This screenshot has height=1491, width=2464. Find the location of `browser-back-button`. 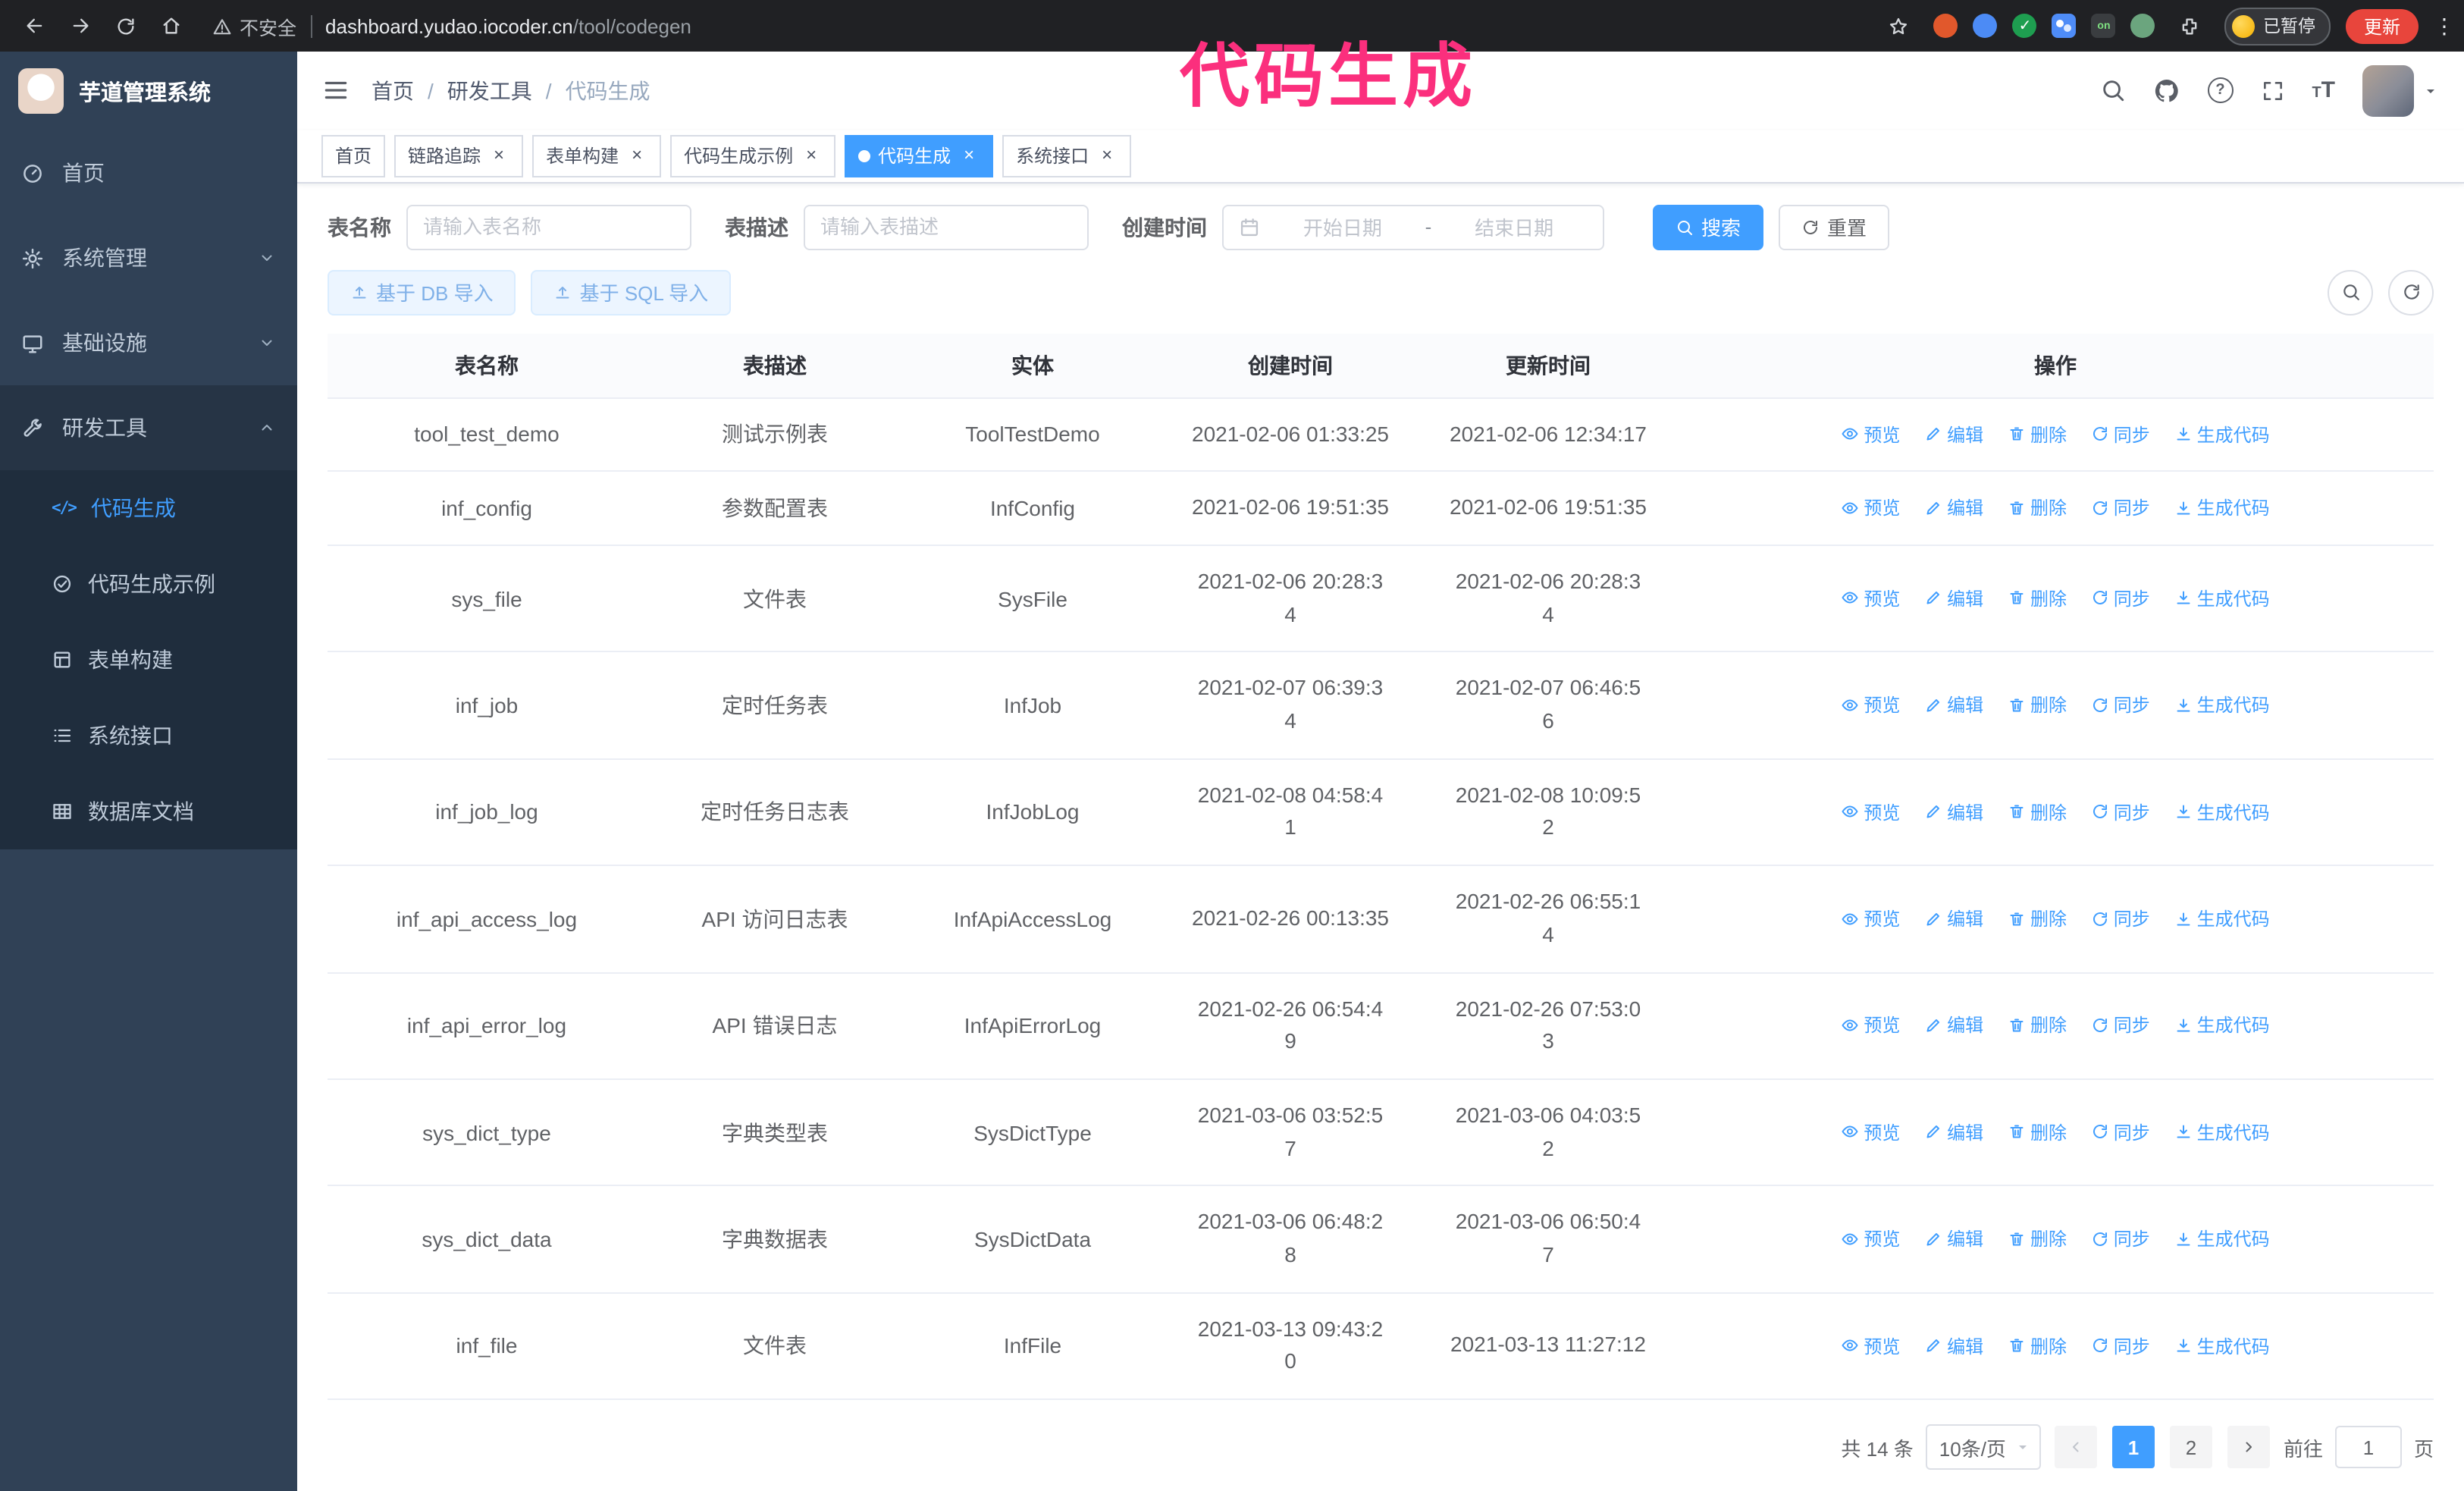

browser-back-button is located at coordinates (35, 26).